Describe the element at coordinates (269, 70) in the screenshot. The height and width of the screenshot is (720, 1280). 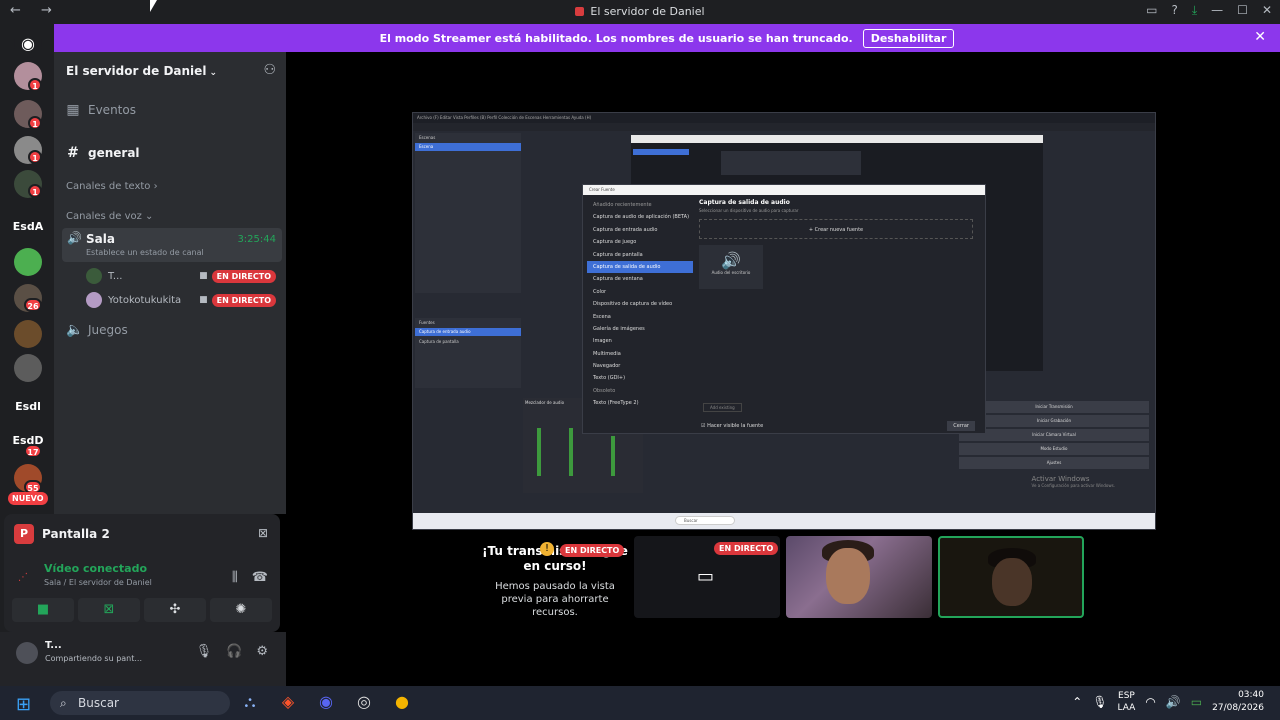
I see `invite-user-icon: ⚇` at that location.